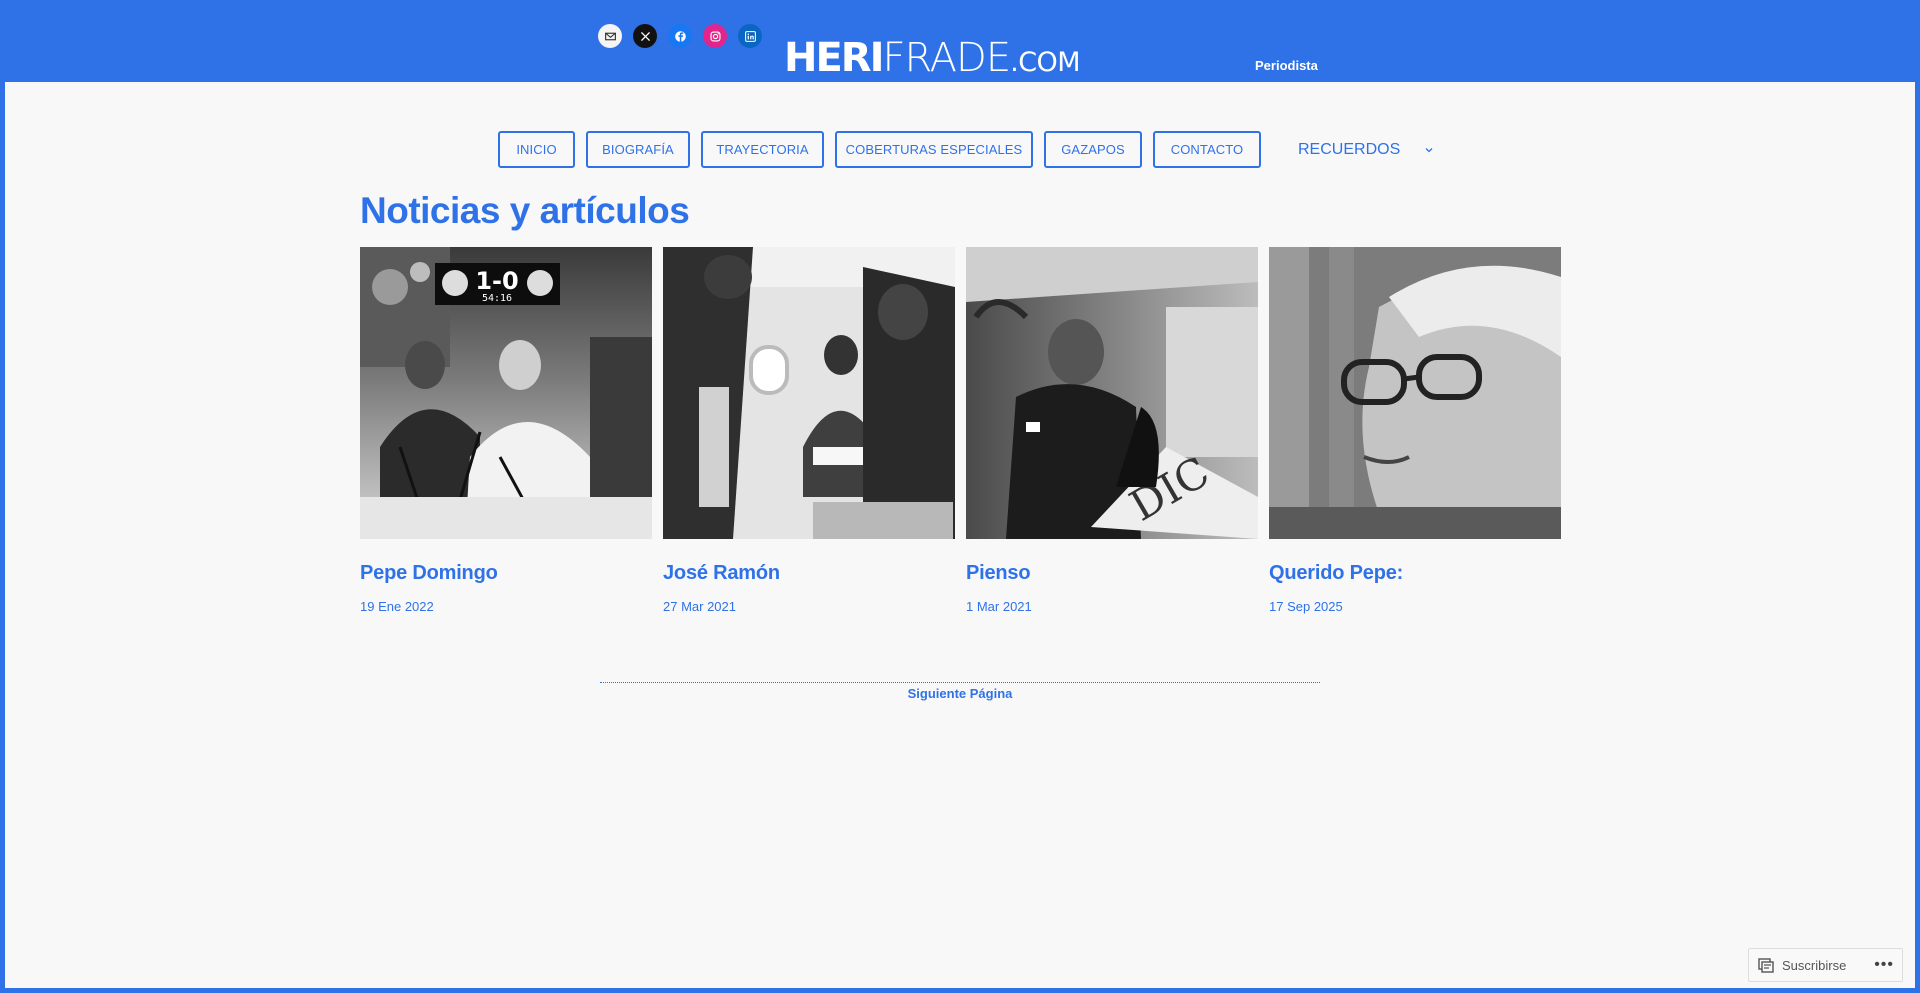  What do you see at coordinates (1884, 965) in the screenshot?
I see `more-options-icon: •••` at bounding box center [1884, 965].